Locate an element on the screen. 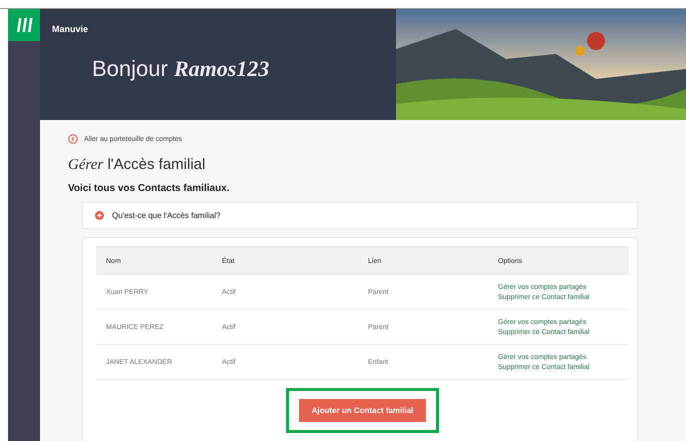  greeting: Bonjour Ramos123 is located at coordinates (181, 69).